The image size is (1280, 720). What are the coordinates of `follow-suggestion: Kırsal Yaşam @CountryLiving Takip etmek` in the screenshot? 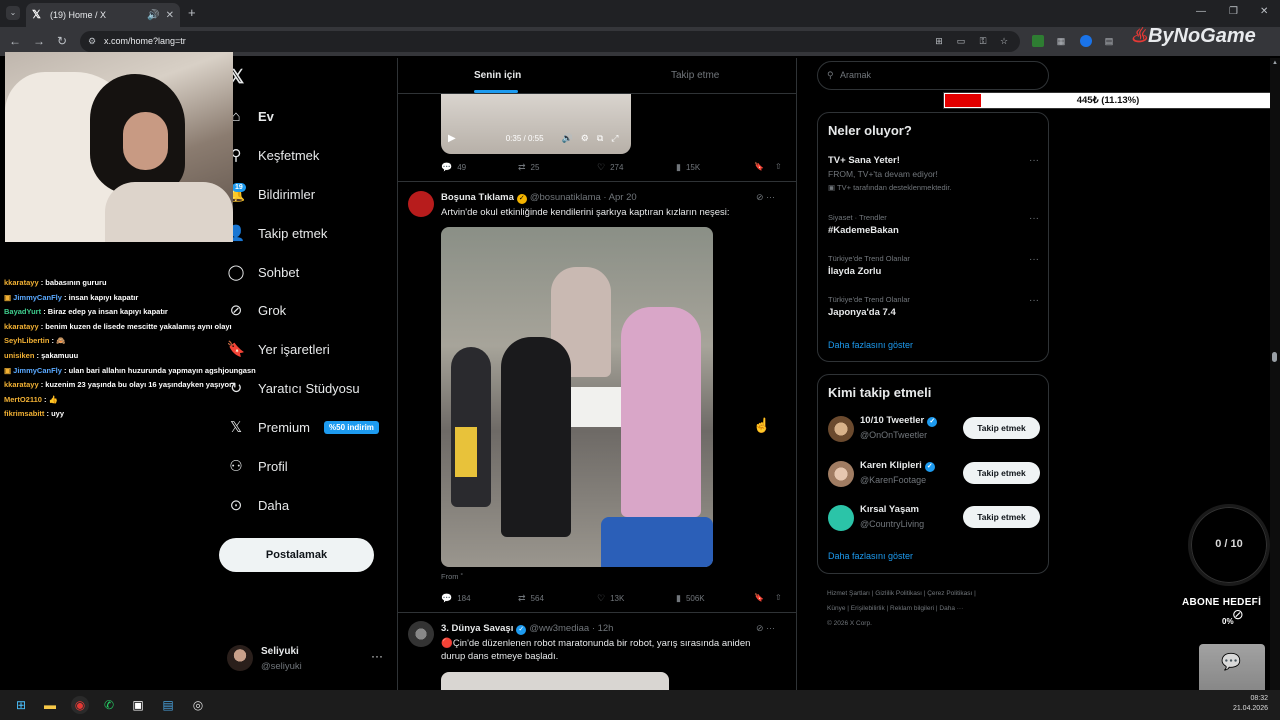 It's located at (935, 519).